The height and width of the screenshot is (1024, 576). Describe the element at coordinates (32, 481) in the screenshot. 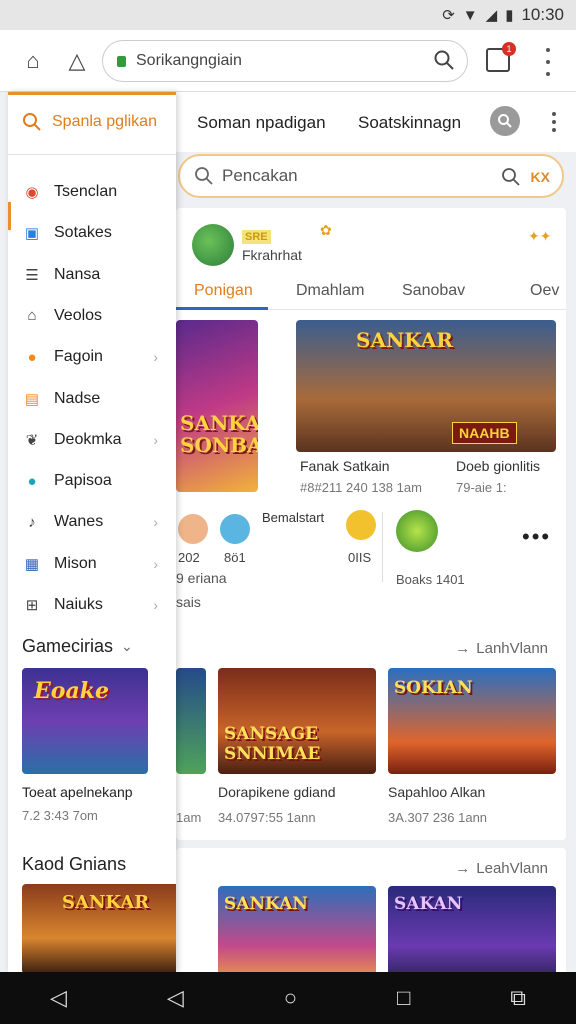

I see `teal-badge-icon: ●` at that location.